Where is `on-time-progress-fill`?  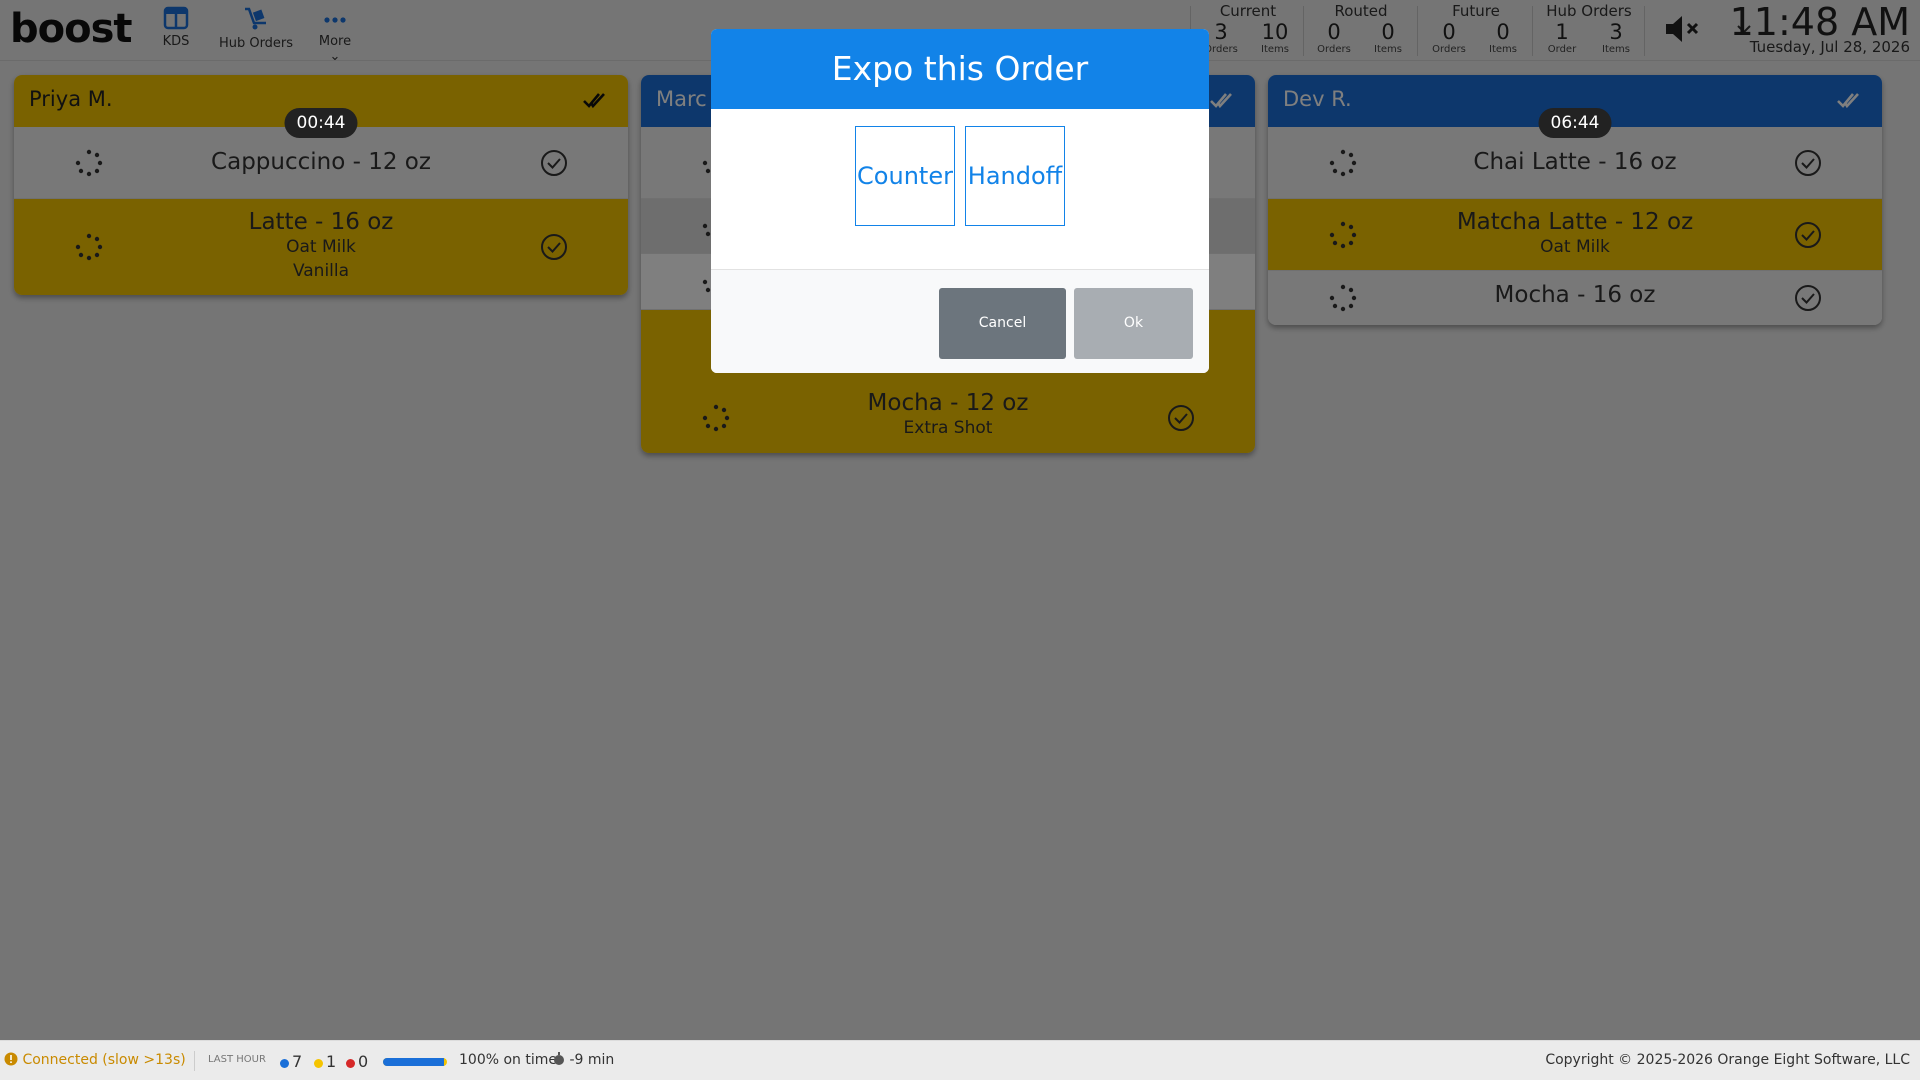 on-time-progress-fill is located at coordinates (413, 1062).